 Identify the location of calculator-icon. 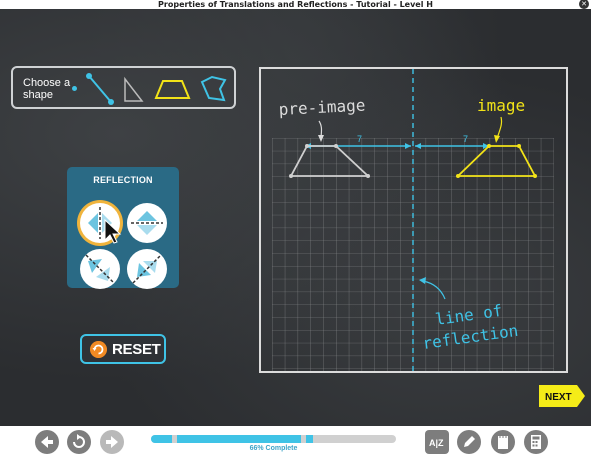
(536, 442).